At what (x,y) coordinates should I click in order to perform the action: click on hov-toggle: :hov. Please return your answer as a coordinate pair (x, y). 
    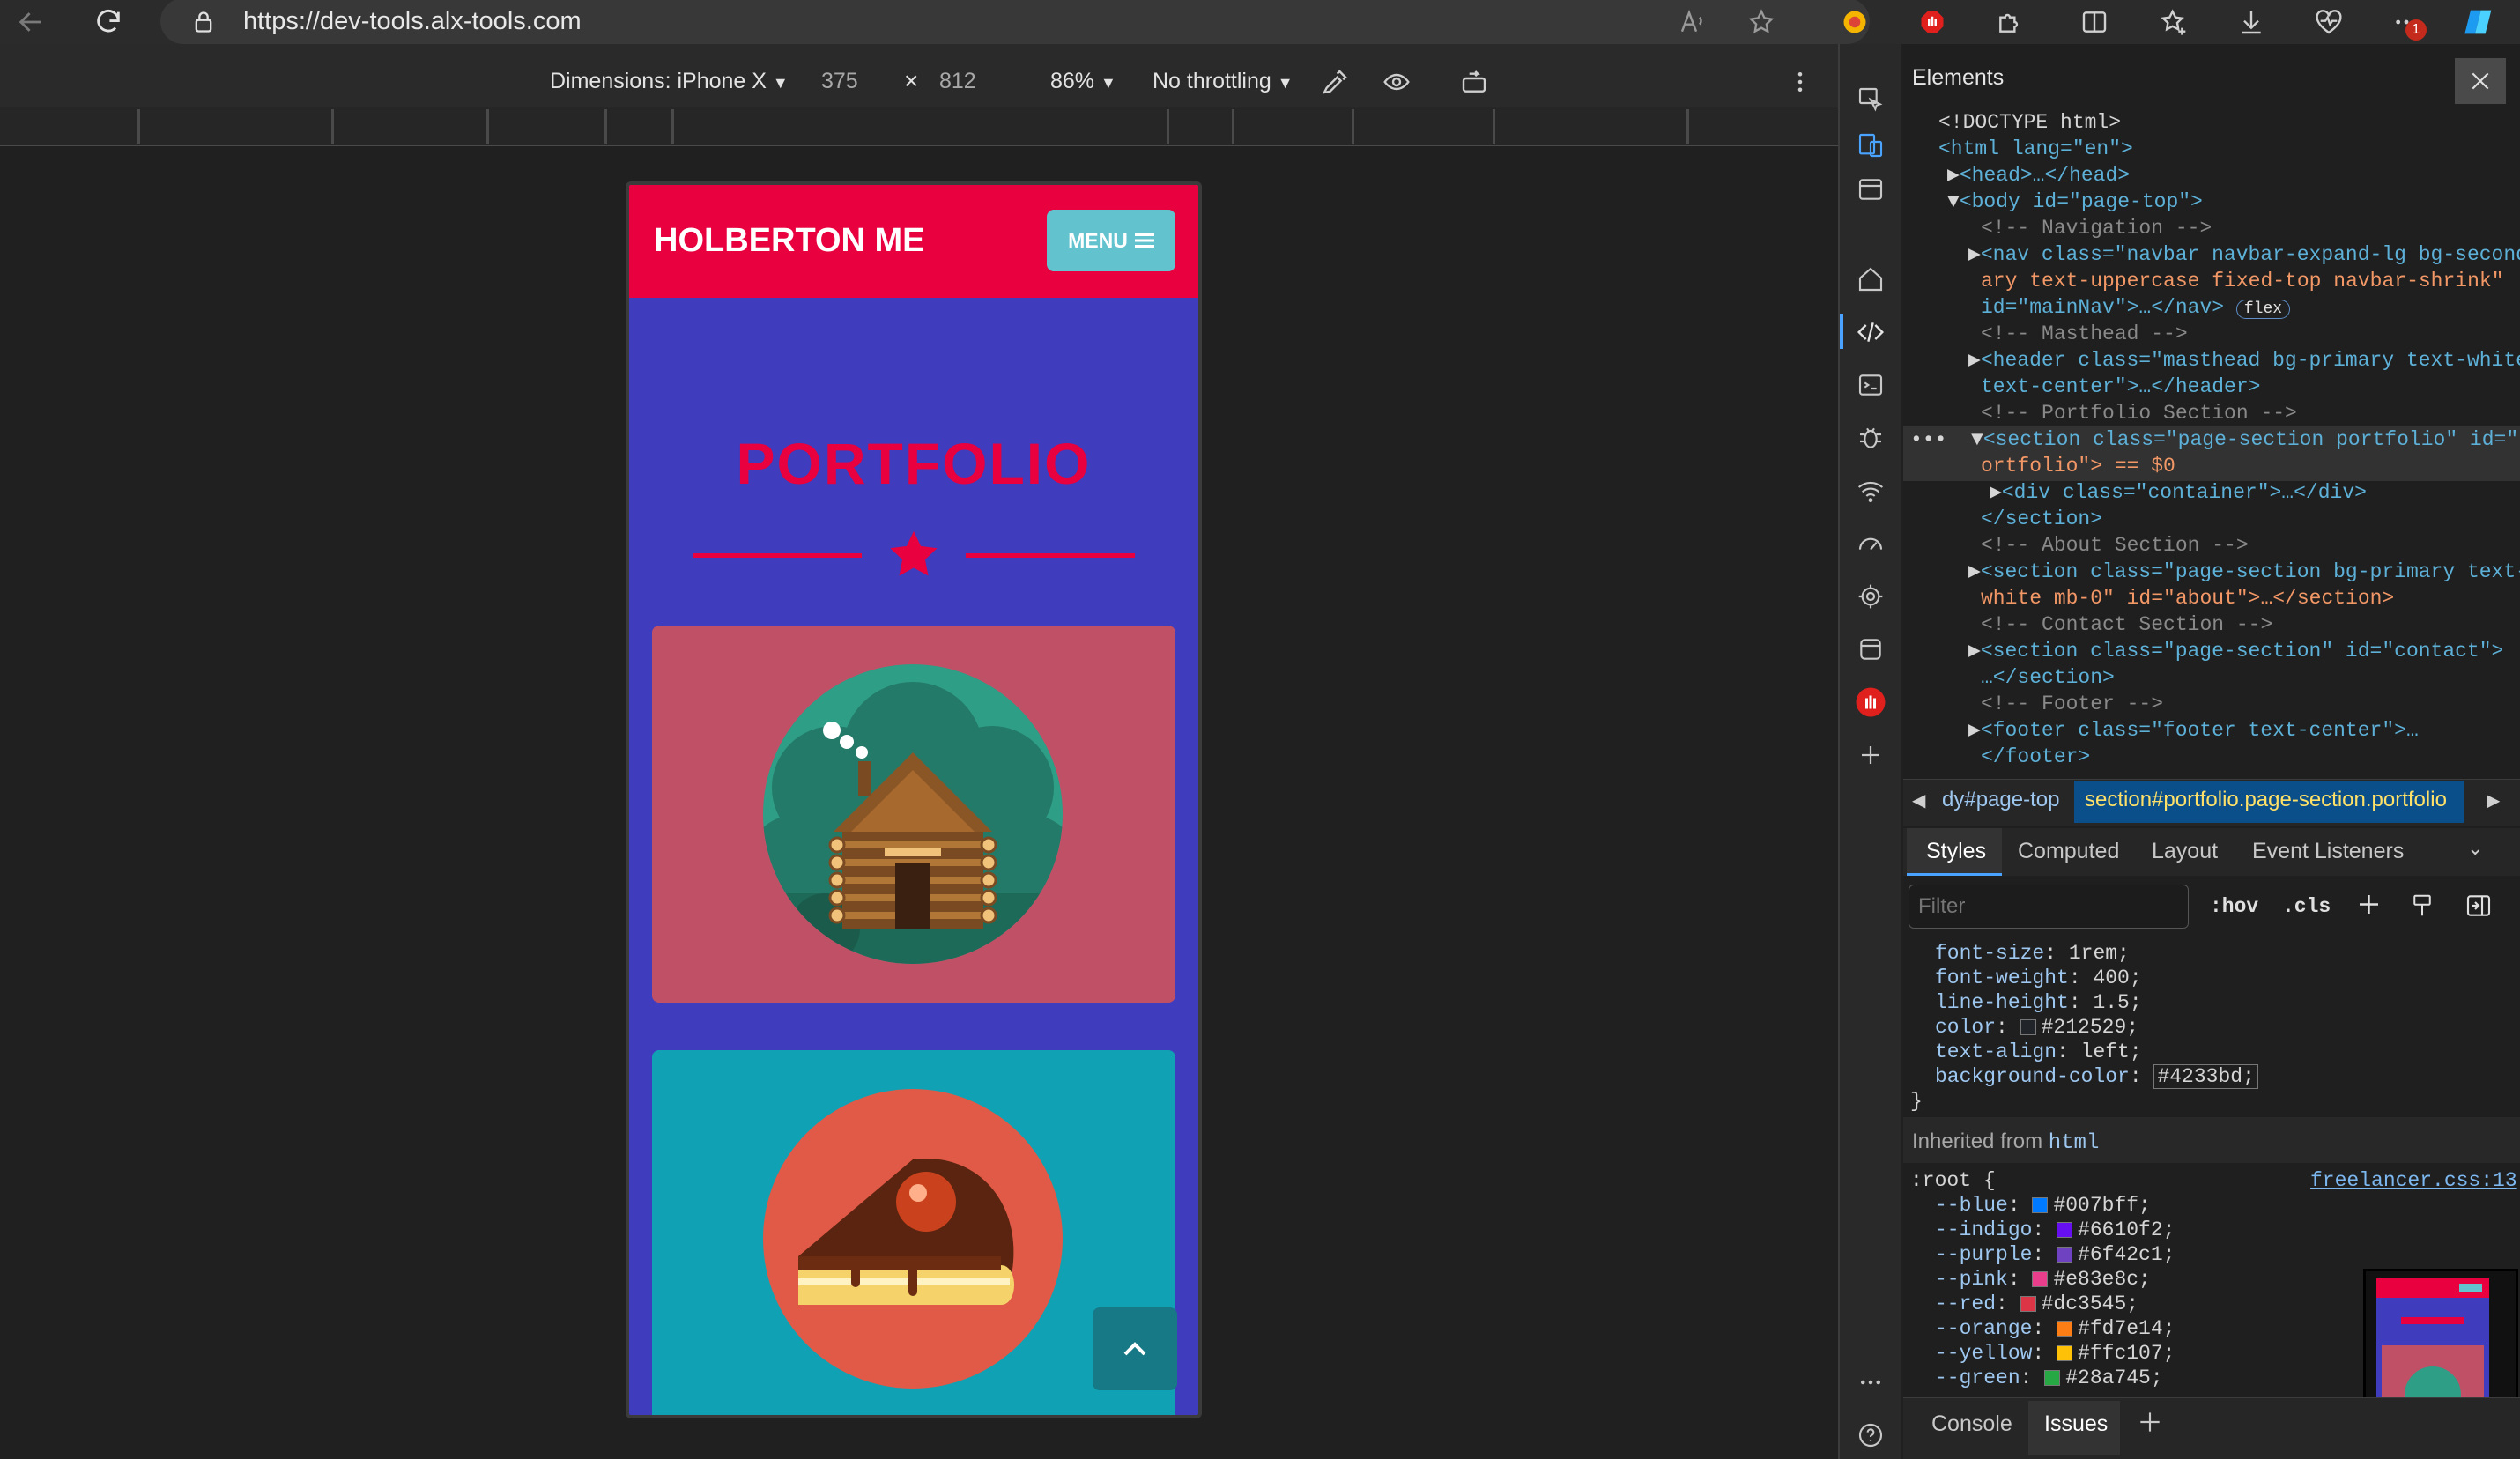
    Looking at the image, I should click on (2234, 907).